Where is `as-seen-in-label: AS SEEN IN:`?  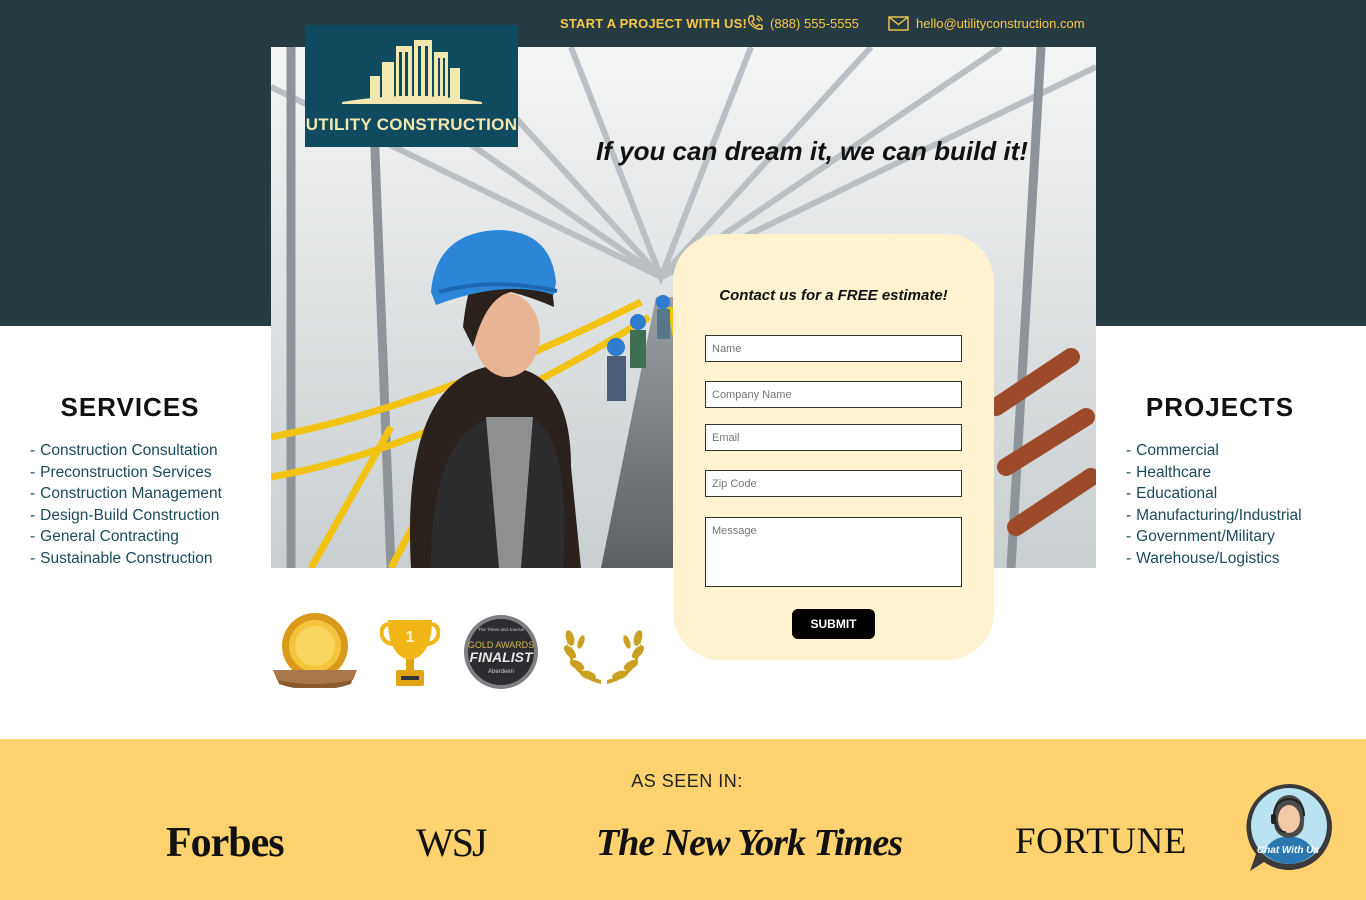 as-seen-in-label: AS SEEN IN: is located at coordinates (687, 781).